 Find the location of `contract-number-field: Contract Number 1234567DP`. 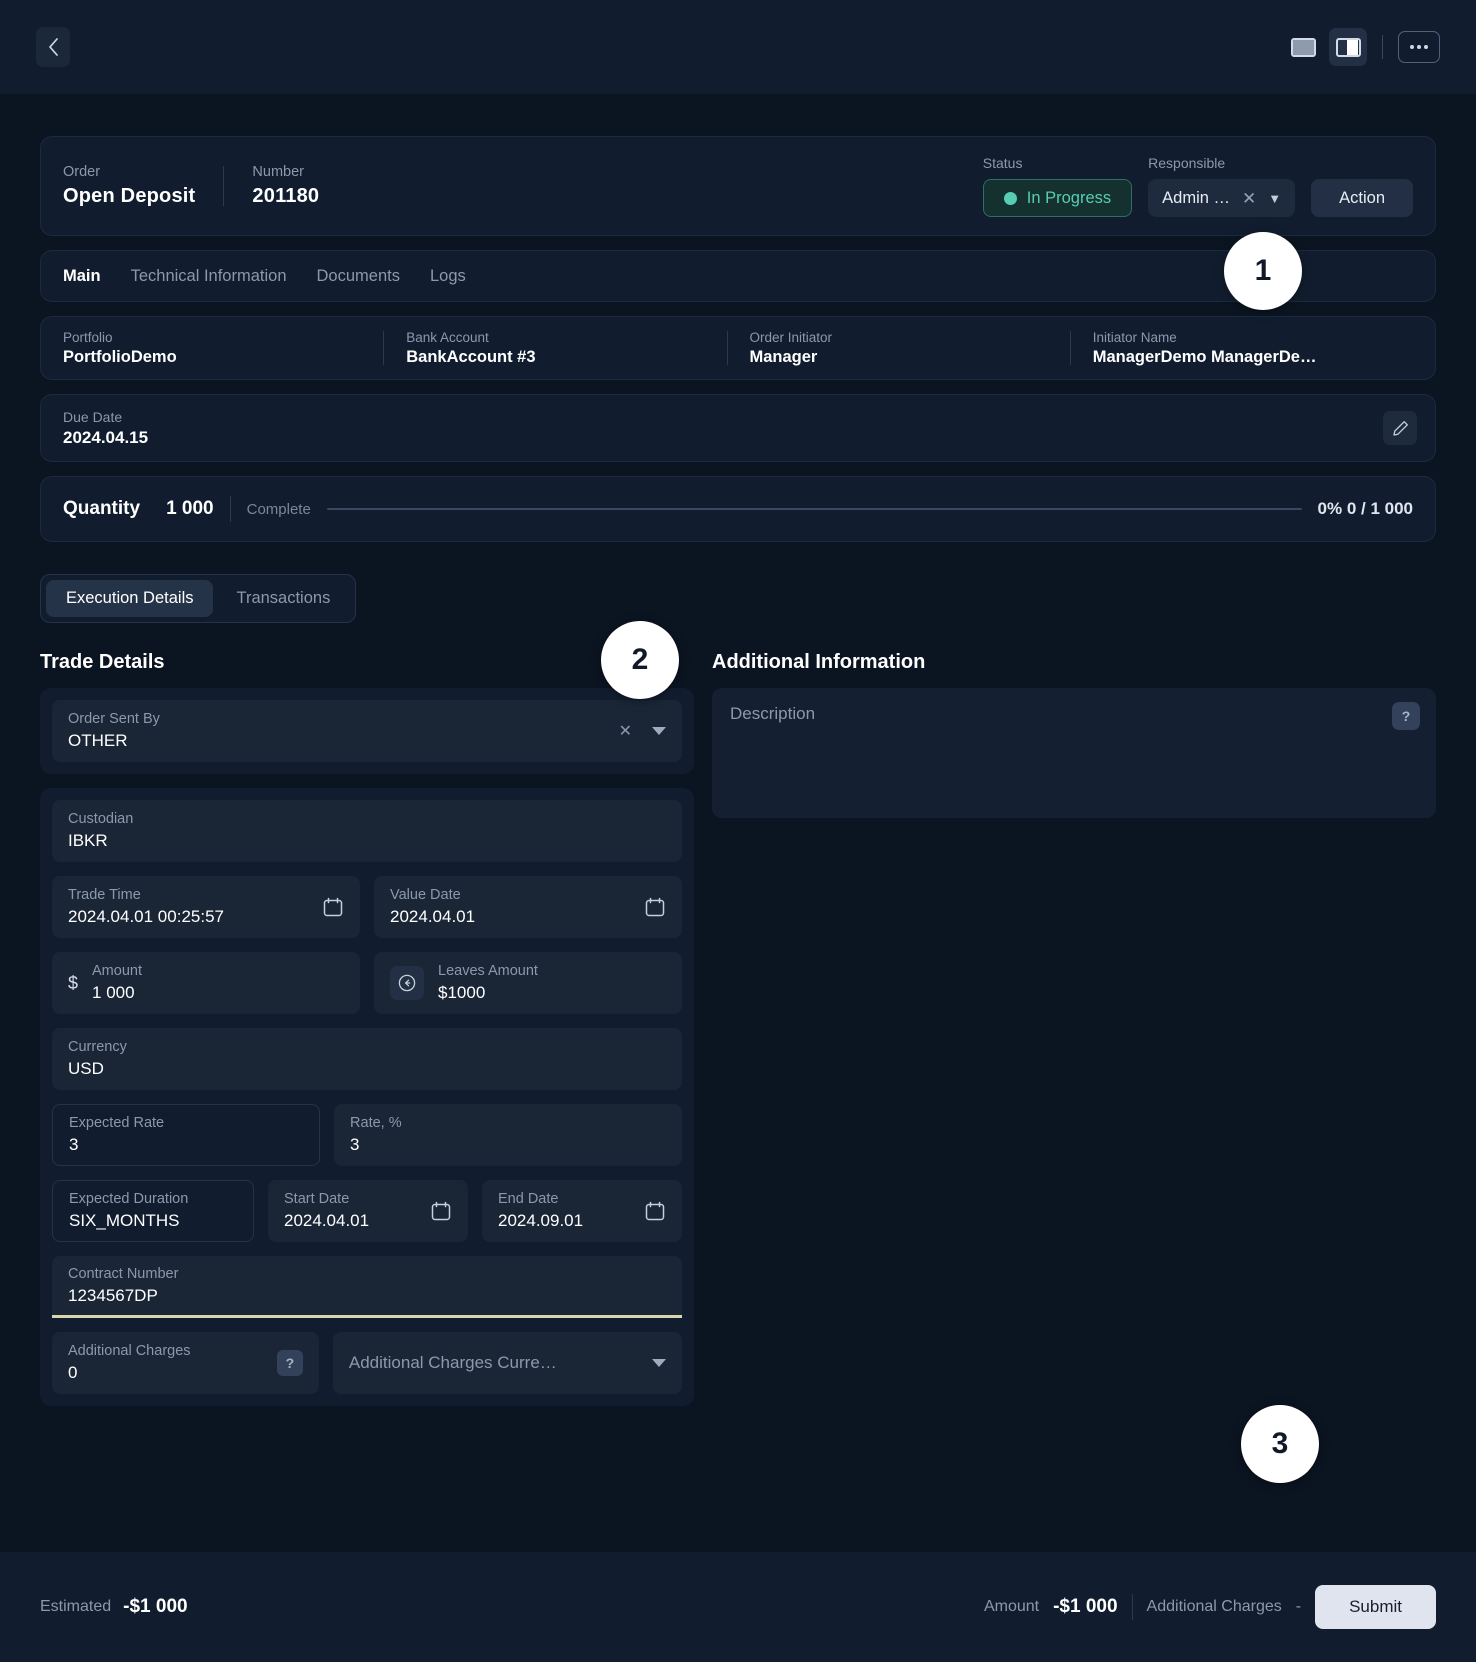

contract-number-field: Contract Number 1234567DP is located at coordinates (367, 1287).